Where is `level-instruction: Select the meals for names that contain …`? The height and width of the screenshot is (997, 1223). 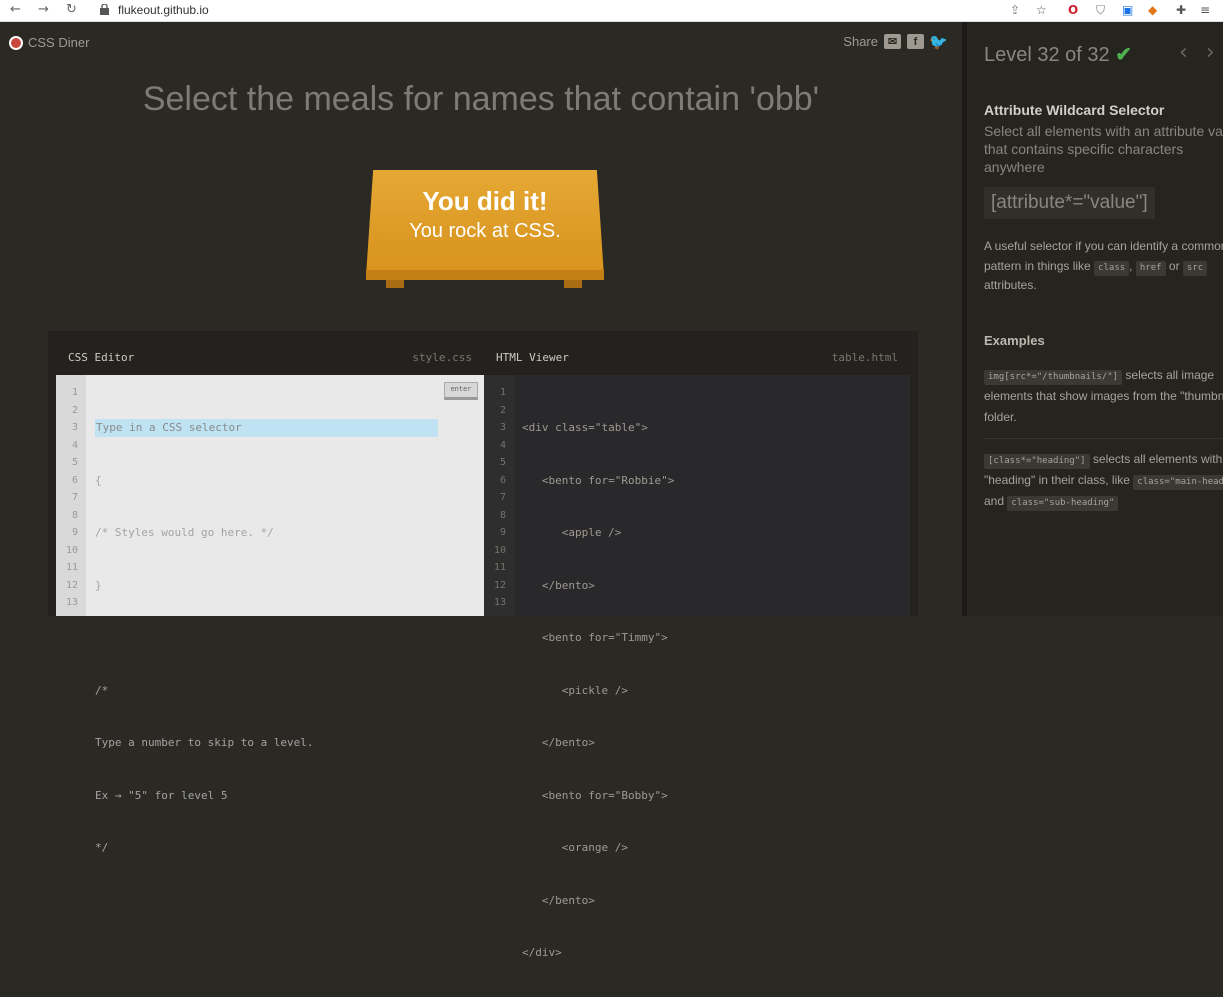 level-instruction: Select the meals for names that contain … is located at coordinates (481, 99).